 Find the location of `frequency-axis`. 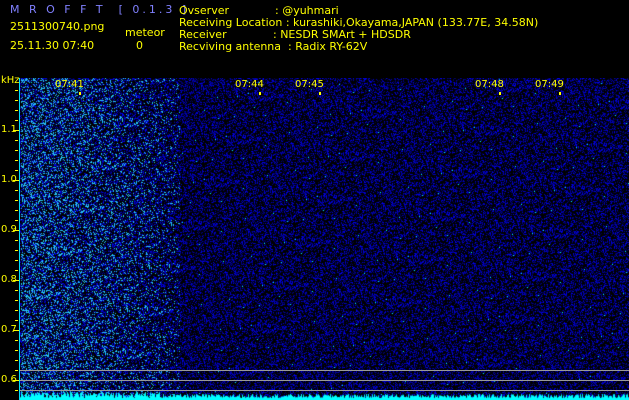

frequency-axis is located at coordinates (19, 239).